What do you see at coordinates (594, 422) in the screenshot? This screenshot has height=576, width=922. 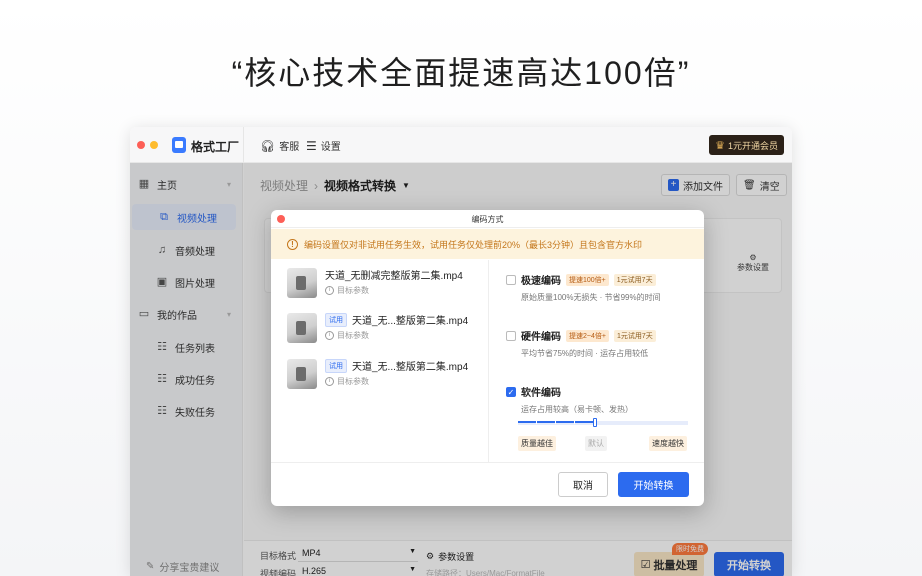 I see `slider-handle` at bounding box center [594, 422].